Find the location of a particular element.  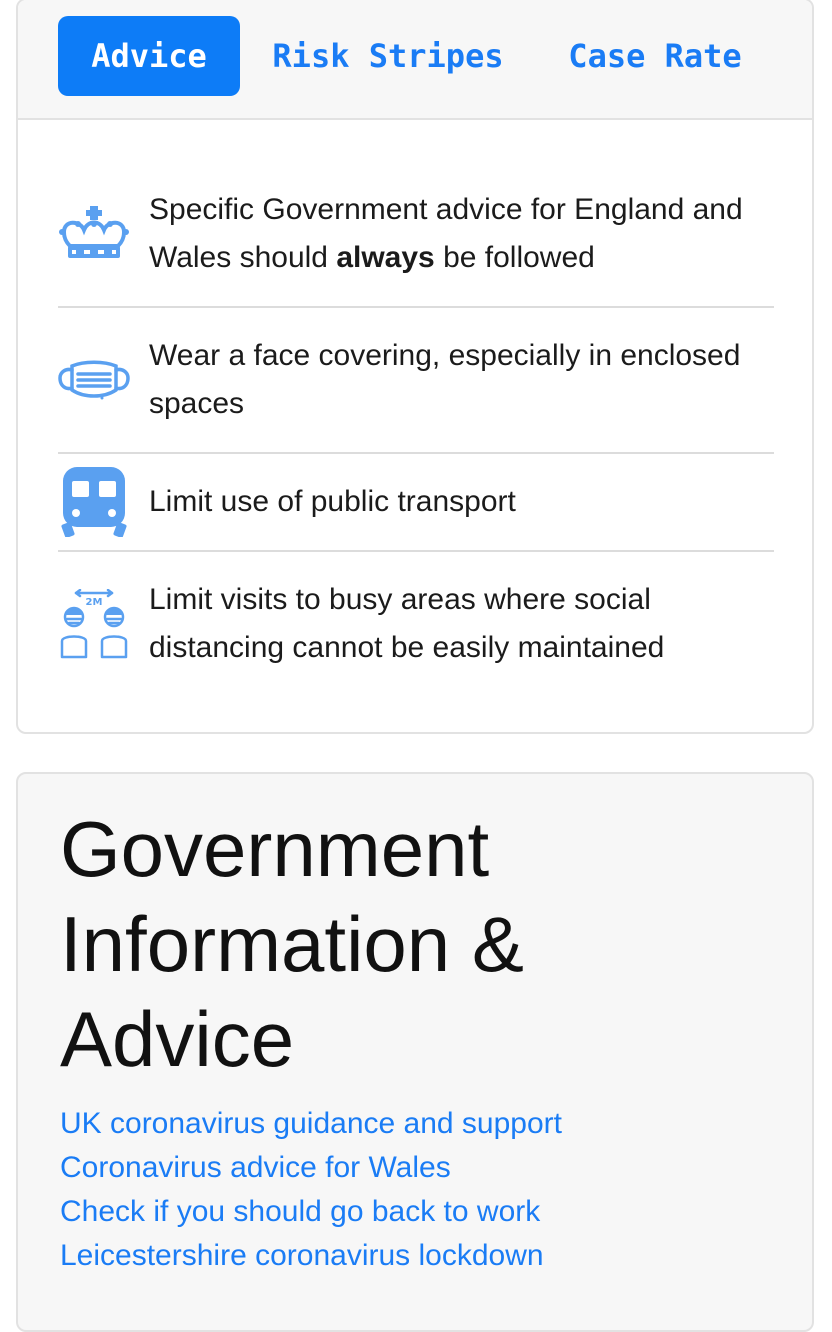

link-leicestershire-lockdown: Leicestershire coronavirus lockdown is located at coordinates (311, 1256).